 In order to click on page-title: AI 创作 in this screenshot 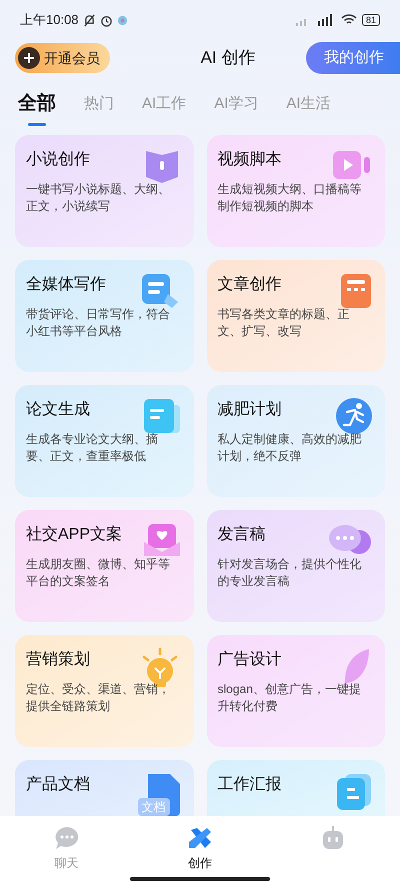, I will do `click(228, 58)`.